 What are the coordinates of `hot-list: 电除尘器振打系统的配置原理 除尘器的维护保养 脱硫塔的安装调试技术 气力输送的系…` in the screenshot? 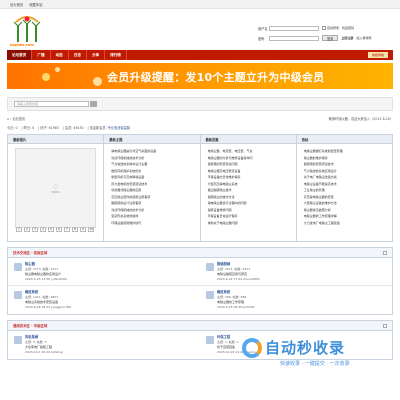 It's located at (344, 185).